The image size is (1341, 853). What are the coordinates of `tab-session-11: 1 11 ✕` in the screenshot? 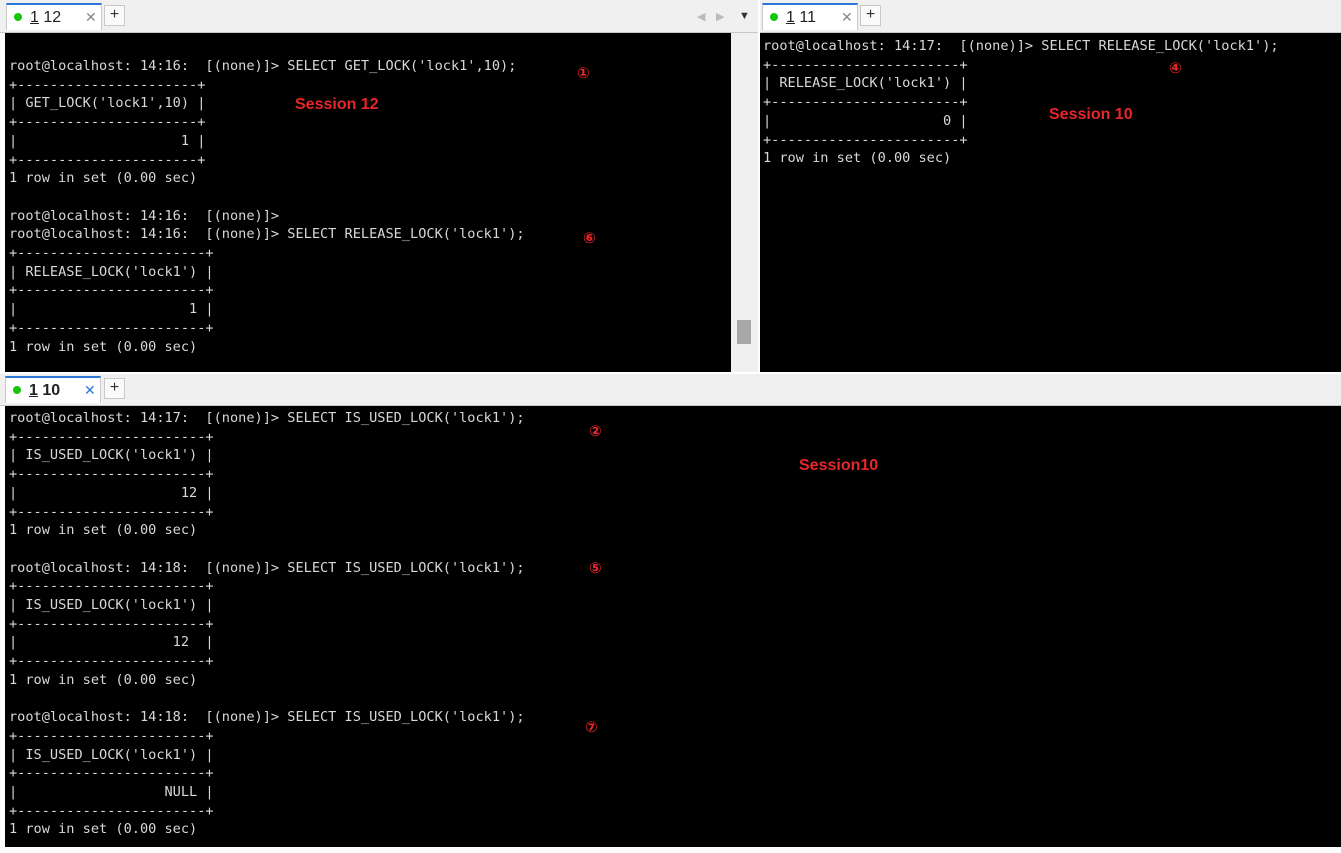 It's located at (810, 16).